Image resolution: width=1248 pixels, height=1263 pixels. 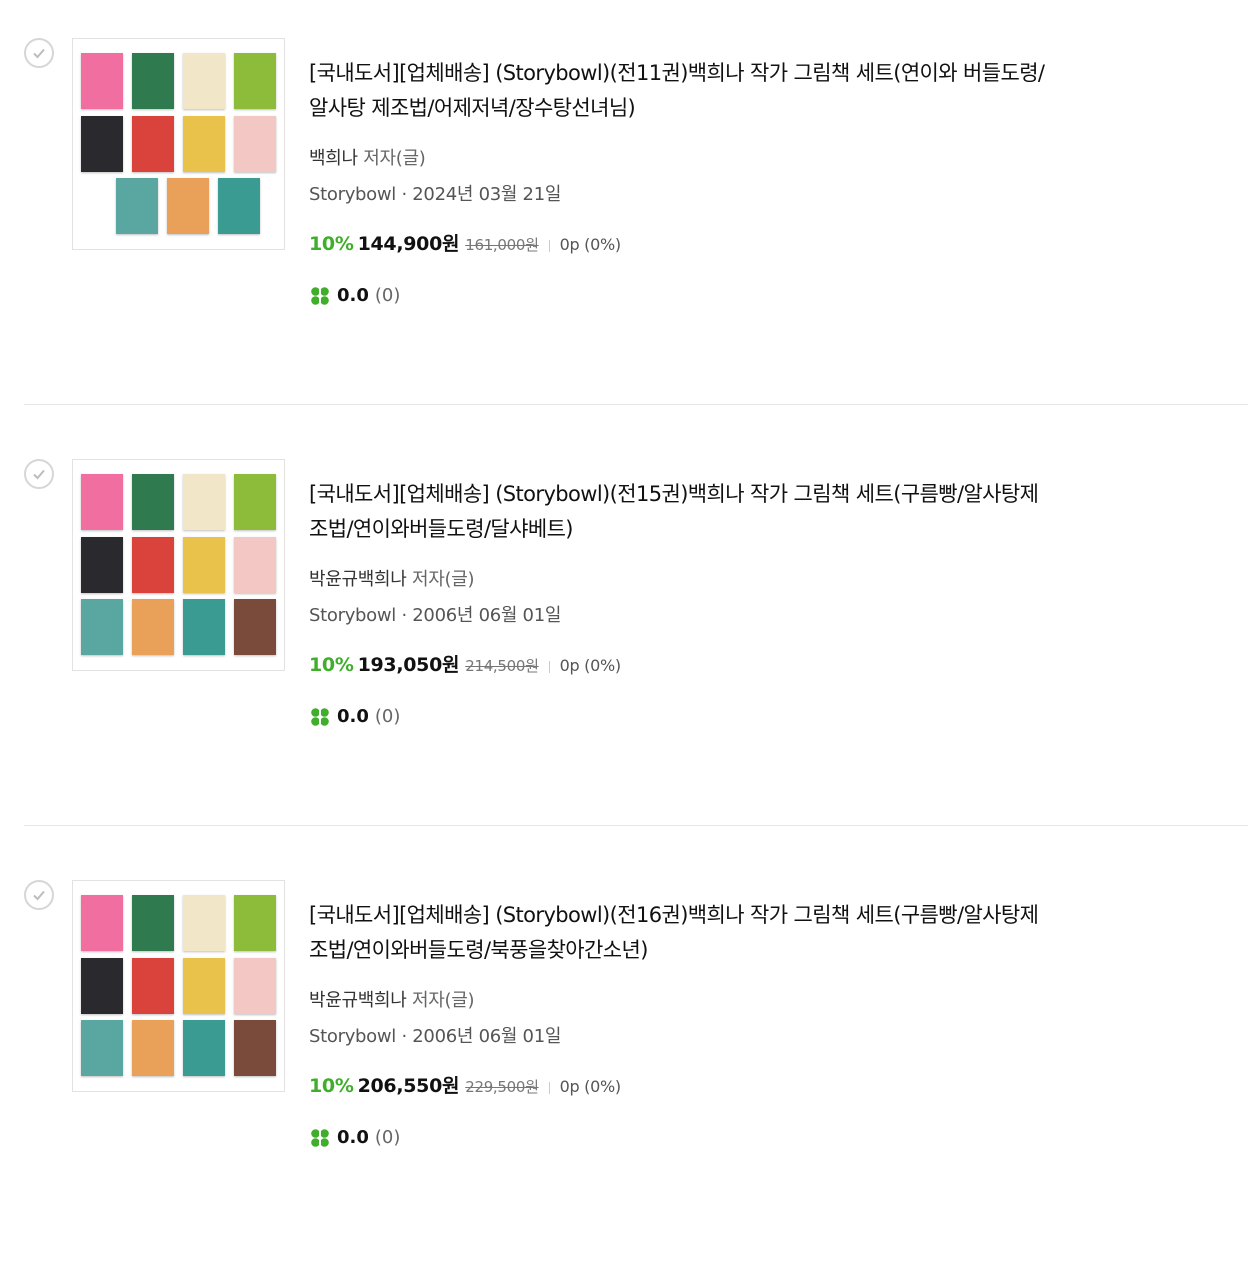 What do you see at coordinates (472, 108) in the screenshot?
I see `title-line-2: 알사탕 제조법/어제저녁/장수탕선녀님)` at bounding box center [472, 108].